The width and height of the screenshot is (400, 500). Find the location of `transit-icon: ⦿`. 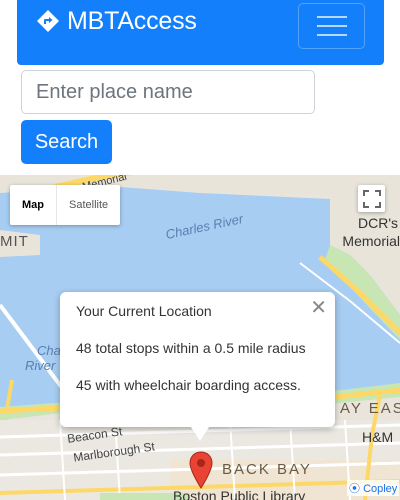

transit-icon: ⦿ is located at coordinates (354, 489).